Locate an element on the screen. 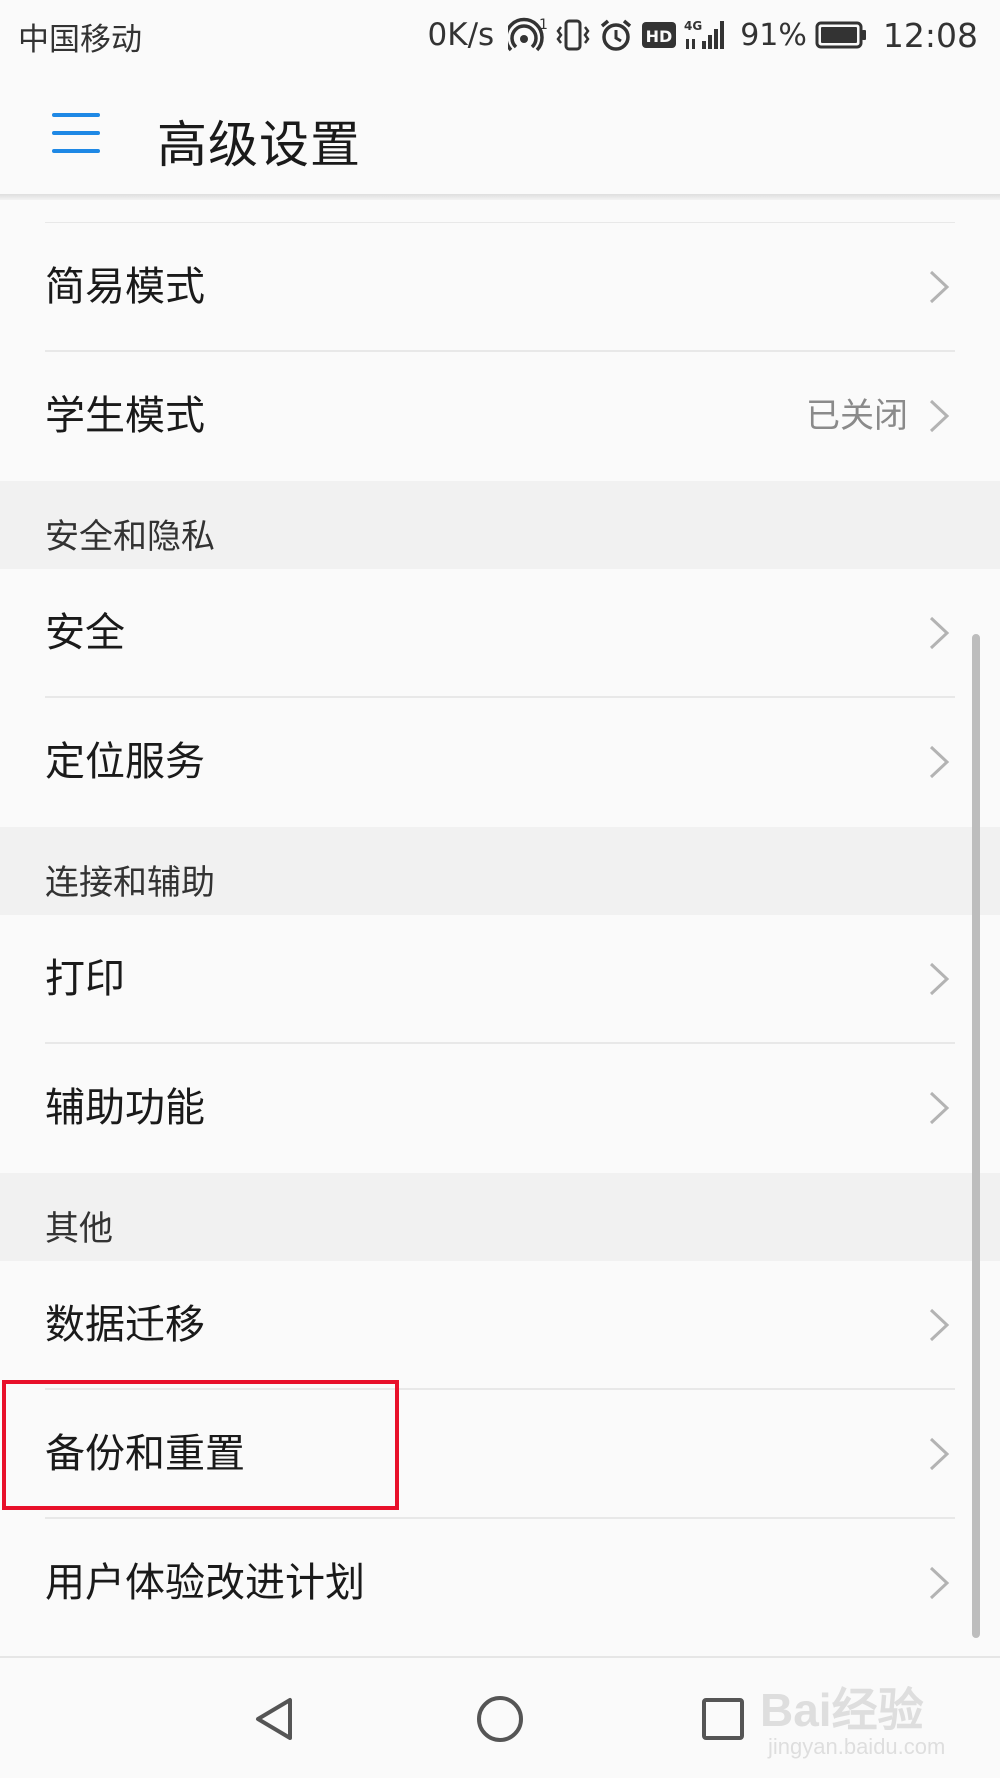  row-location: 定位服务 is located at coordinates (500, 762).